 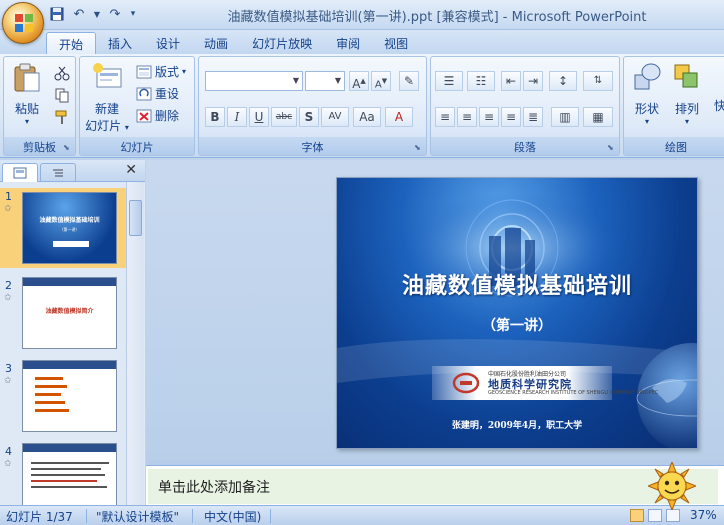 What do you see at coordinates (598, 81) in the screenshot?
I see `text-direction-icon: ⇅` at bounding box center [598, 81].